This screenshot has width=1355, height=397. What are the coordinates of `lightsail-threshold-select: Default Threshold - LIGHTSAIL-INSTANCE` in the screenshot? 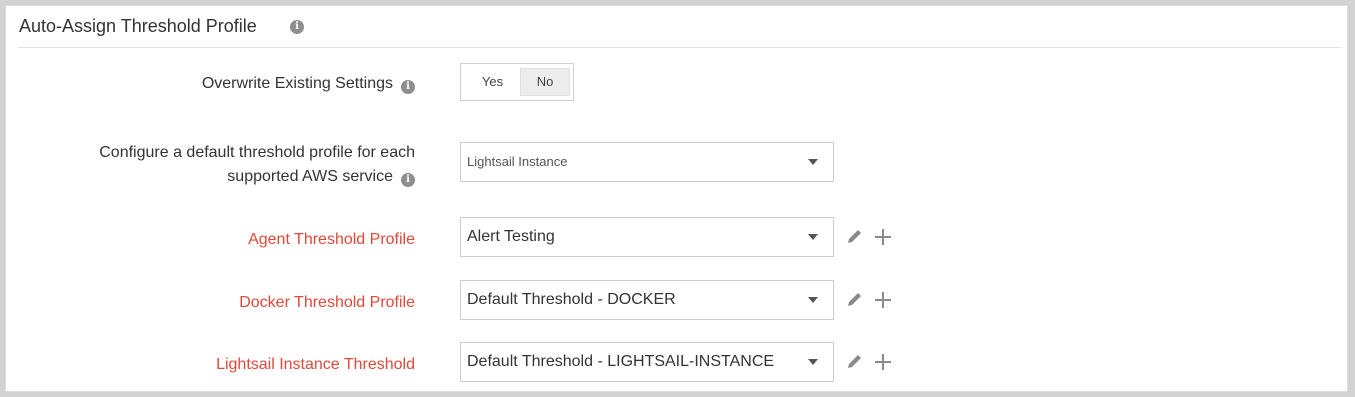 It's located at (647, 362).